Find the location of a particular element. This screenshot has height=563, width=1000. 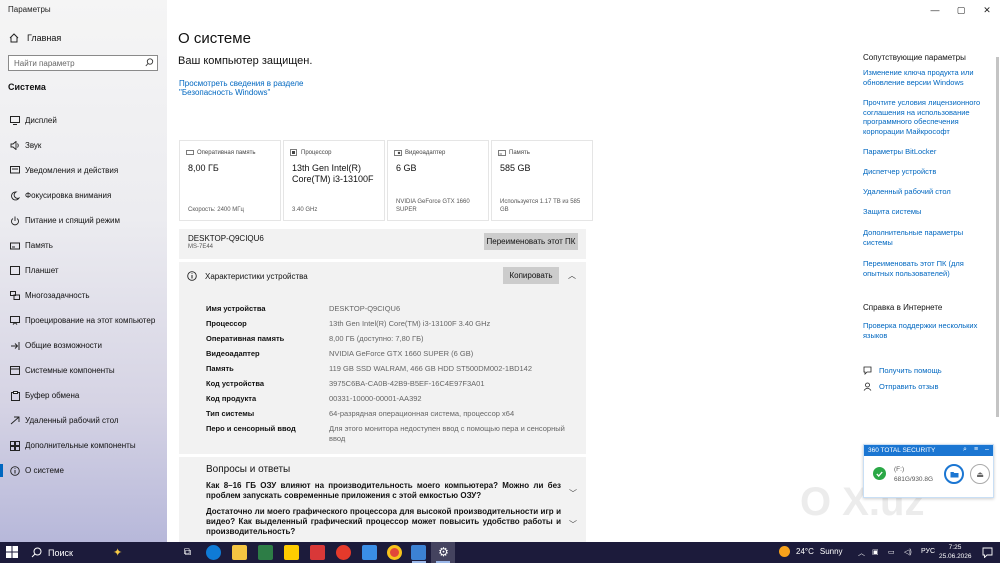

mail-icon is located at coordinates (369, 552).